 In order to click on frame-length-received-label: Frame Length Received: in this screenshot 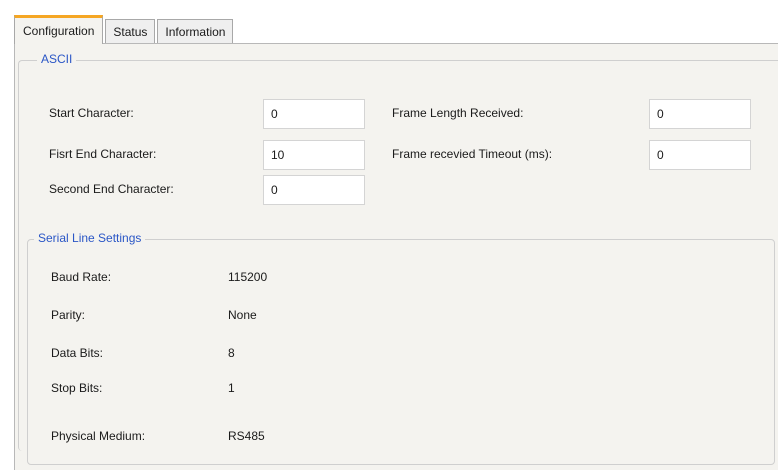, I will do `click(458, 113)`.